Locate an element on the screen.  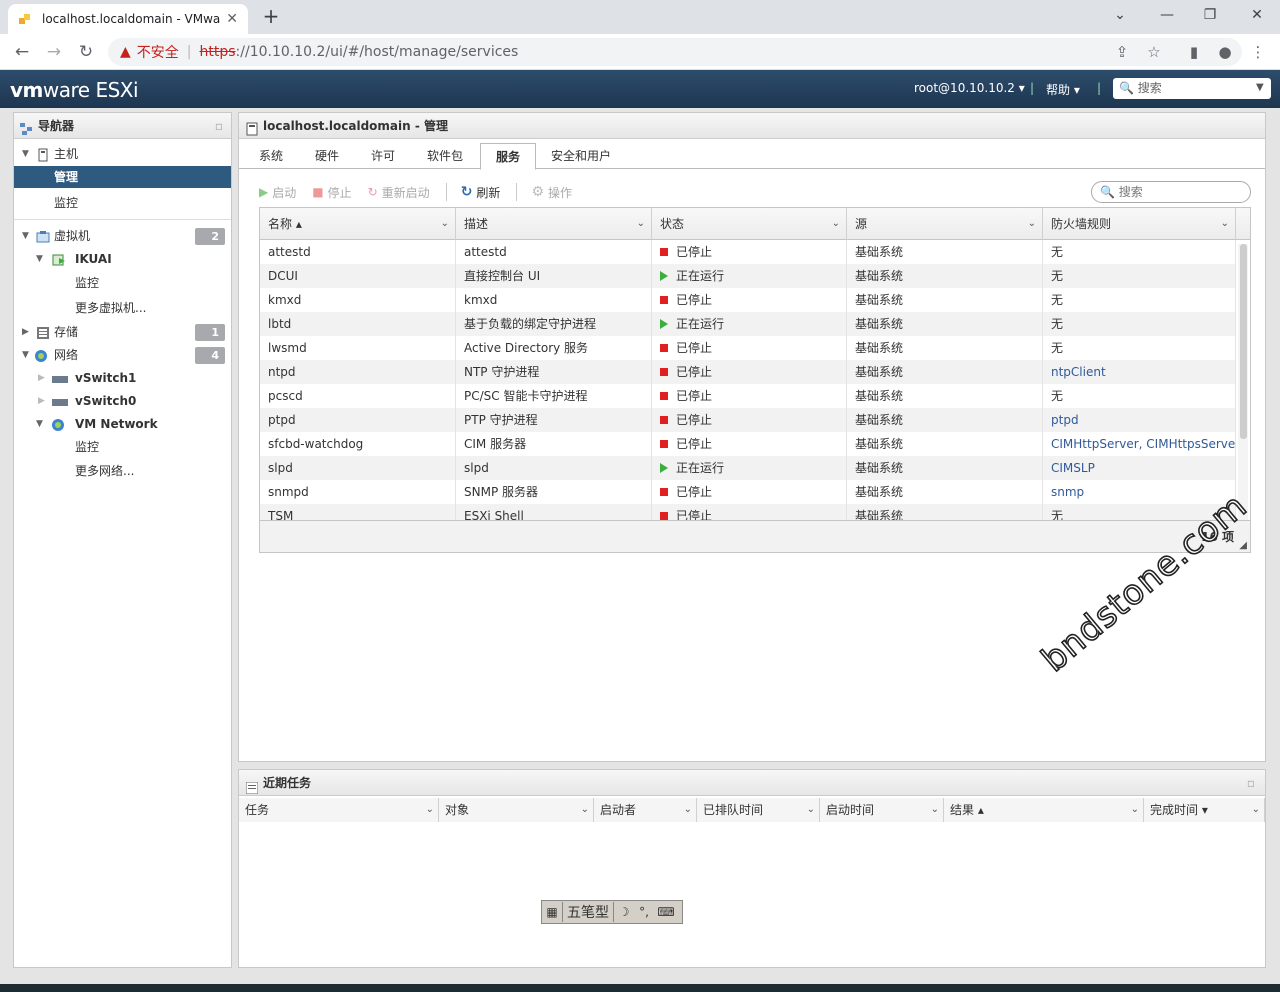
sidebar-icon: ▮ is located at coordinates (1194, 52).